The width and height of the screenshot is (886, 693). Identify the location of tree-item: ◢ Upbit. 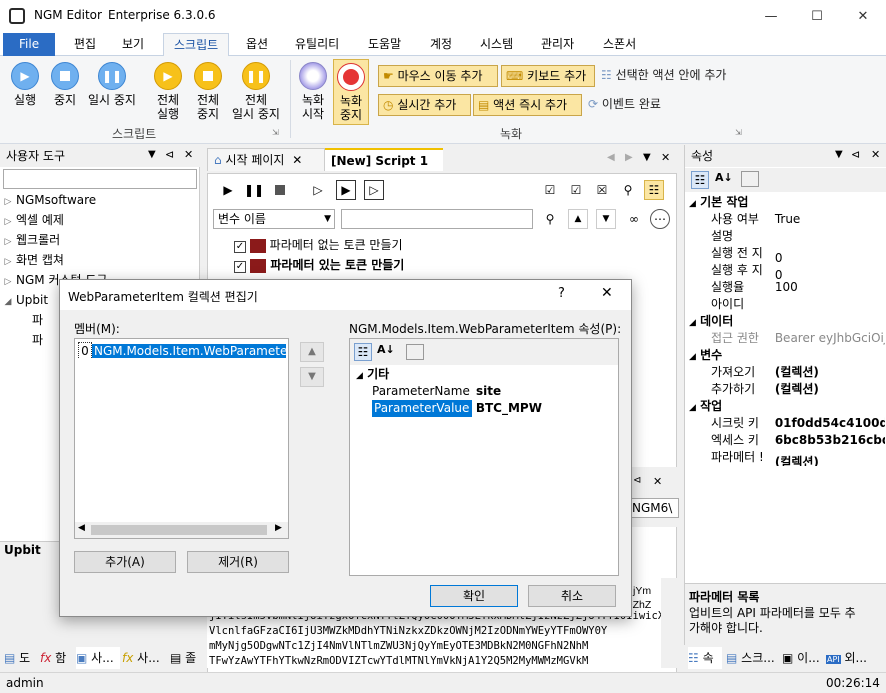
(24, 301).